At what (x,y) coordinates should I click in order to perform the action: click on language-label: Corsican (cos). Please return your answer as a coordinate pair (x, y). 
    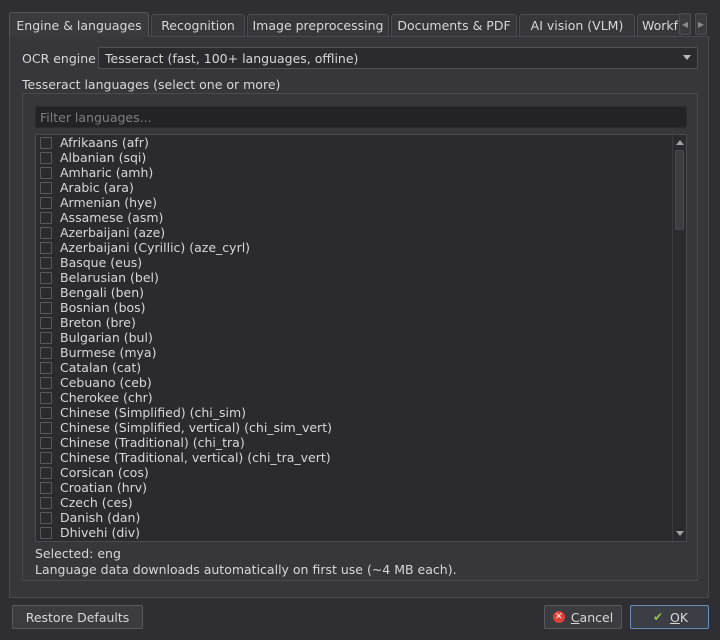
    Looking at the image, I should click on (104, 472).